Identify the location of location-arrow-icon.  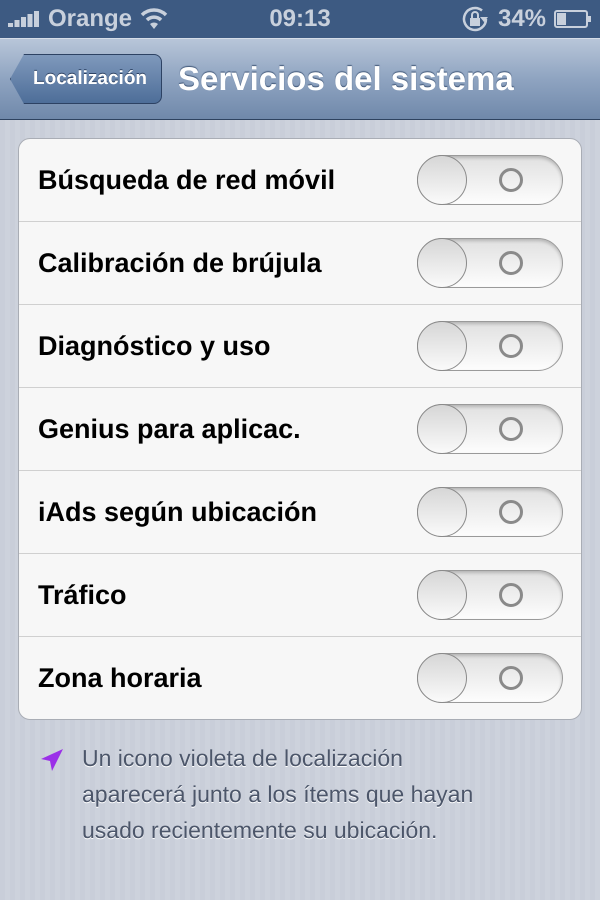
(52, 760).